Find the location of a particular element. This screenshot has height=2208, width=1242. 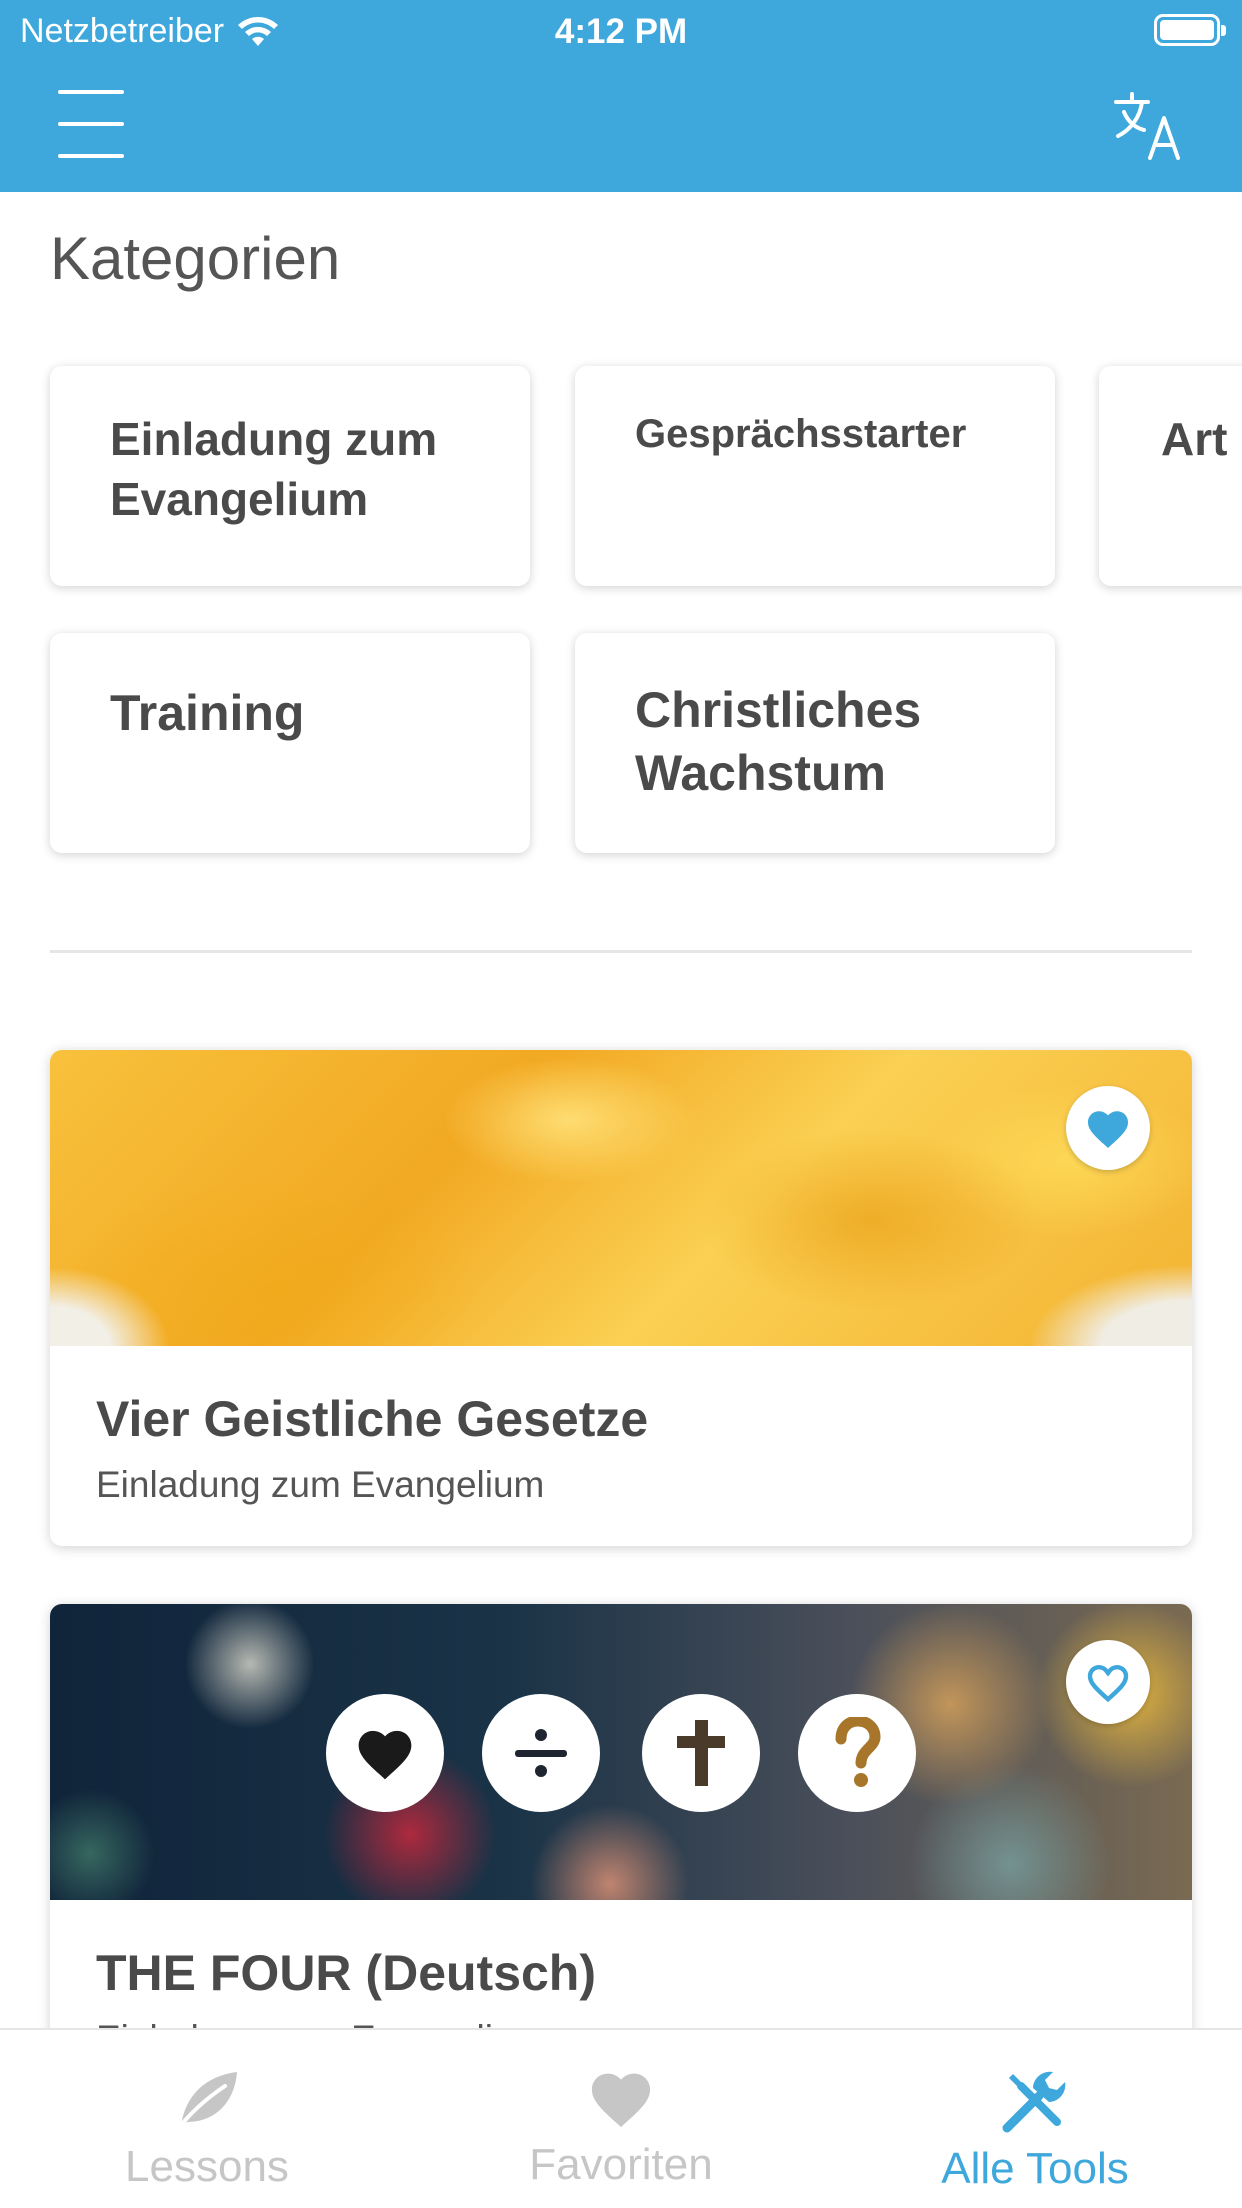

hamburger-menu-icon is located at coordinates (91, 124).